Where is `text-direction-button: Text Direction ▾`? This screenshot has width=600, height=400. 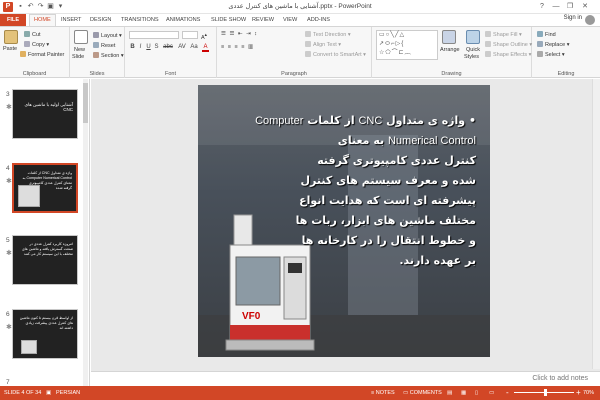 text-direction-button: Text Direction ▾ is located at coordinates (328, 35).